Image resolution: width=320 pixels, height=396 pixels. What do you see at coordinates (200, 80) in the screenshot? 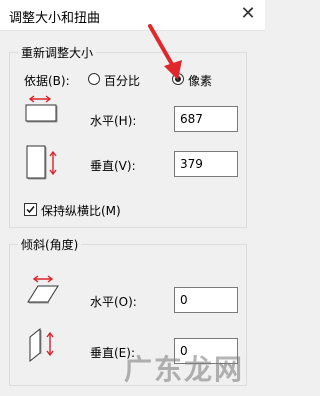
I see `pixels-label: 像素` at bounding box center [200, 80].